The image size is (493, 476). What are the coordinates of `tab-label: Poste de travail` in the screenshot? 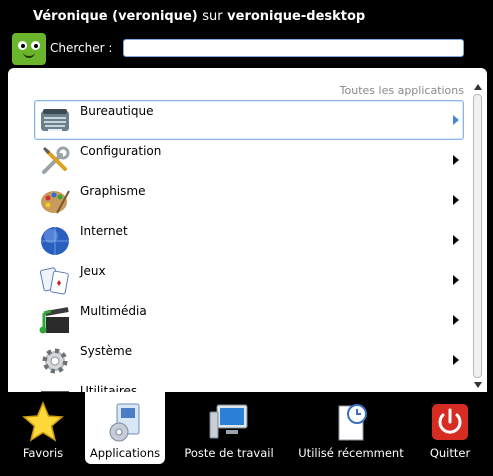 It's located at (229, 453).